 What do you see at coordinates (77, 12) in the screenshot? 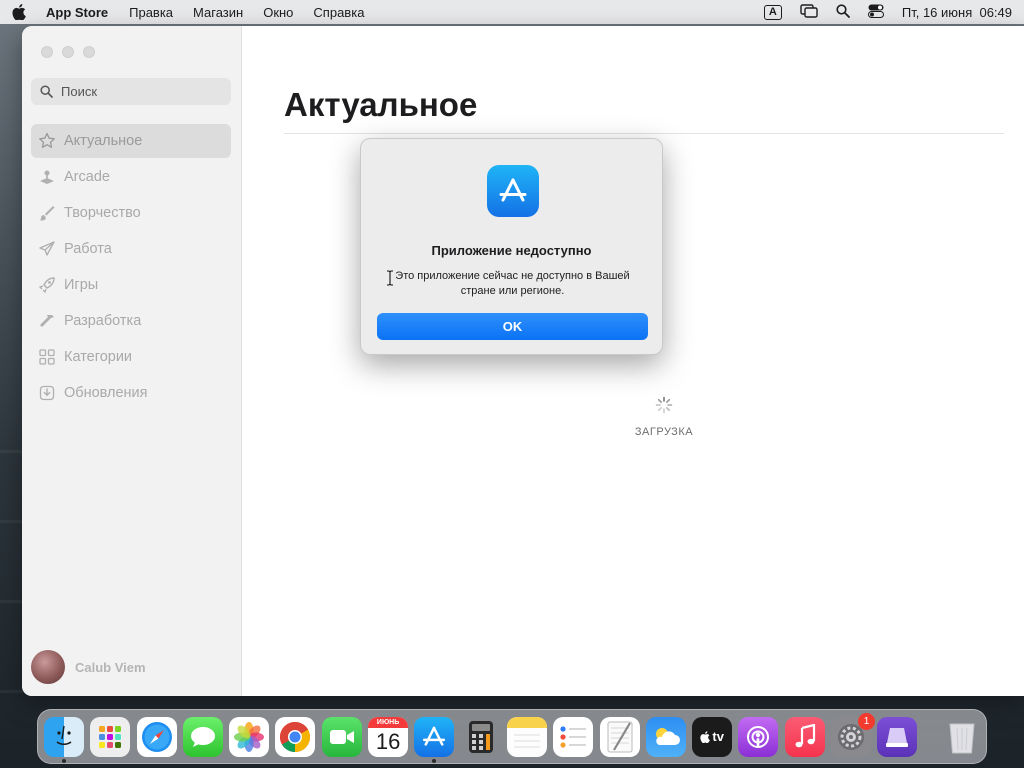
I see `menu-app-name: App Store` at bounding box center [77, 12].